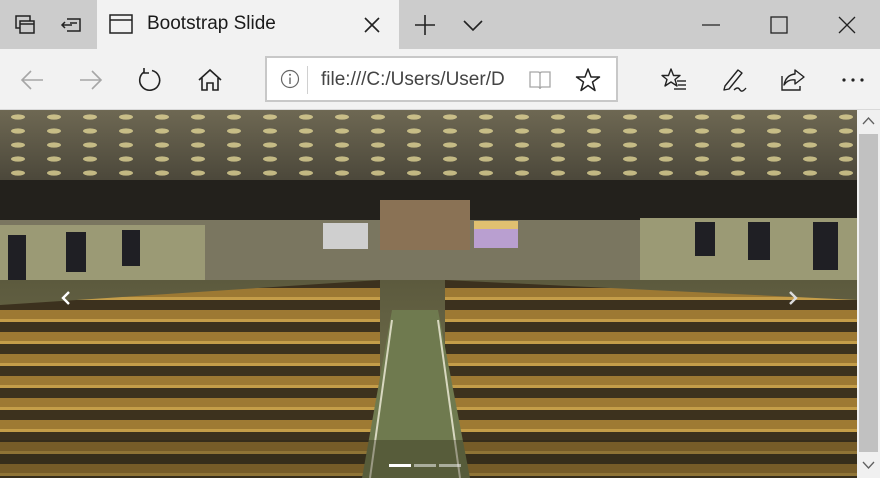 The height and width of the screenshot is (478, 880). I want to click on address-divider, so click(307, 80).